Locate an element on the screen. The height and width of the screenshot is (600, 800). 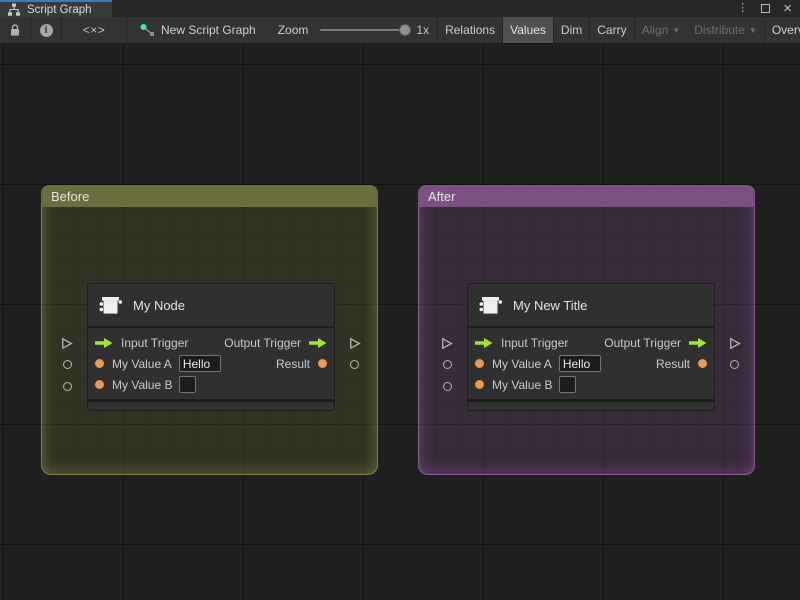
tab-script-graph: Script Graph is located at coordinates (56, 8).